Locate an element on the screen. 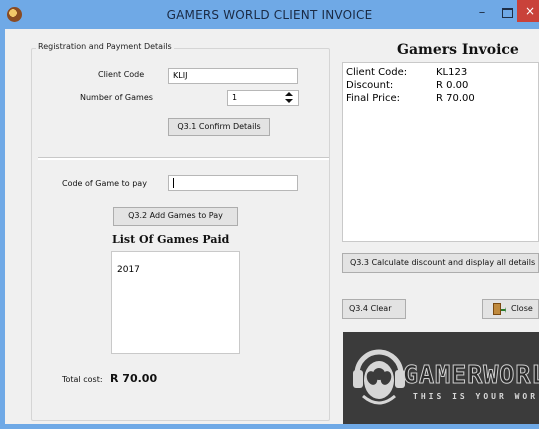  number-of-games-spinner: 1 is located at coordinates (263, 98).